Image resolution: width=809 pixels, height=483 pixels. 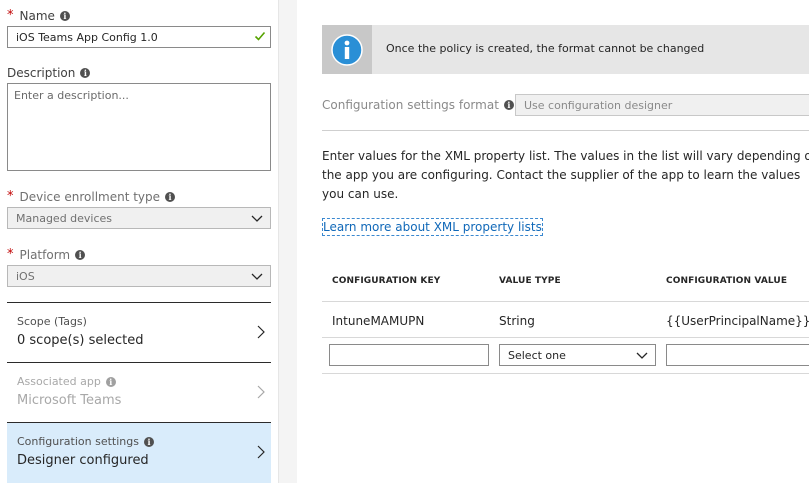 I want to click on device-enrollment-type-label: * Device enrollment type i, so click(x=91, y=196).